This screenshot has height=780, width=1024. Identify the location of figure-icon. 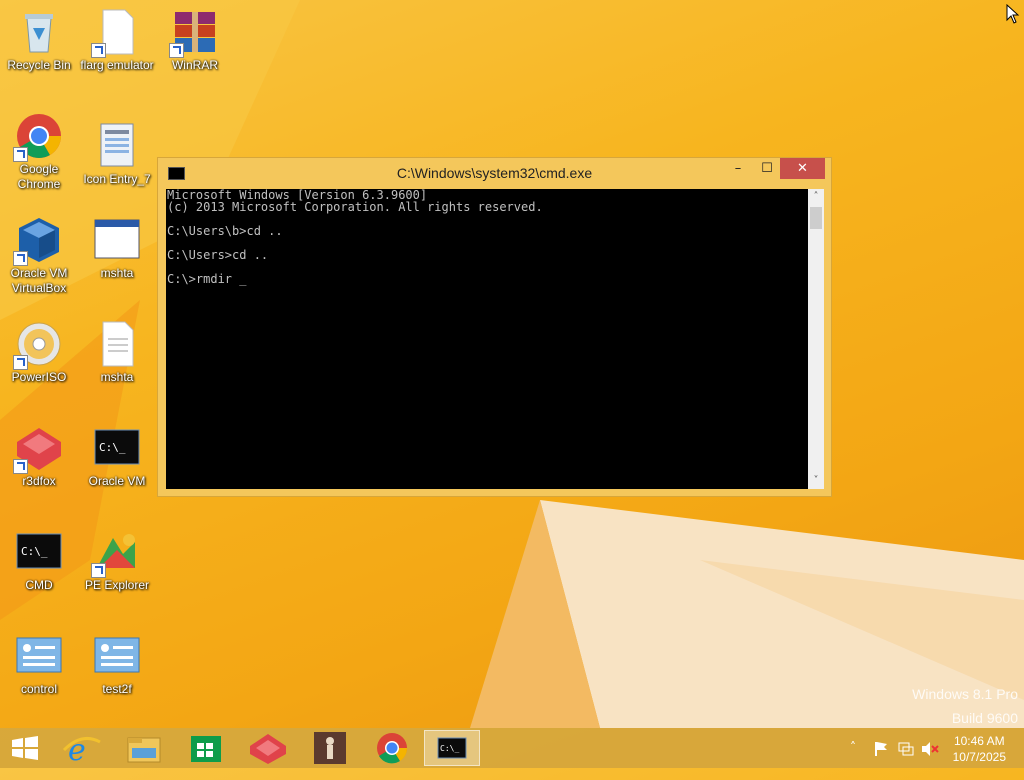
(330, 748).